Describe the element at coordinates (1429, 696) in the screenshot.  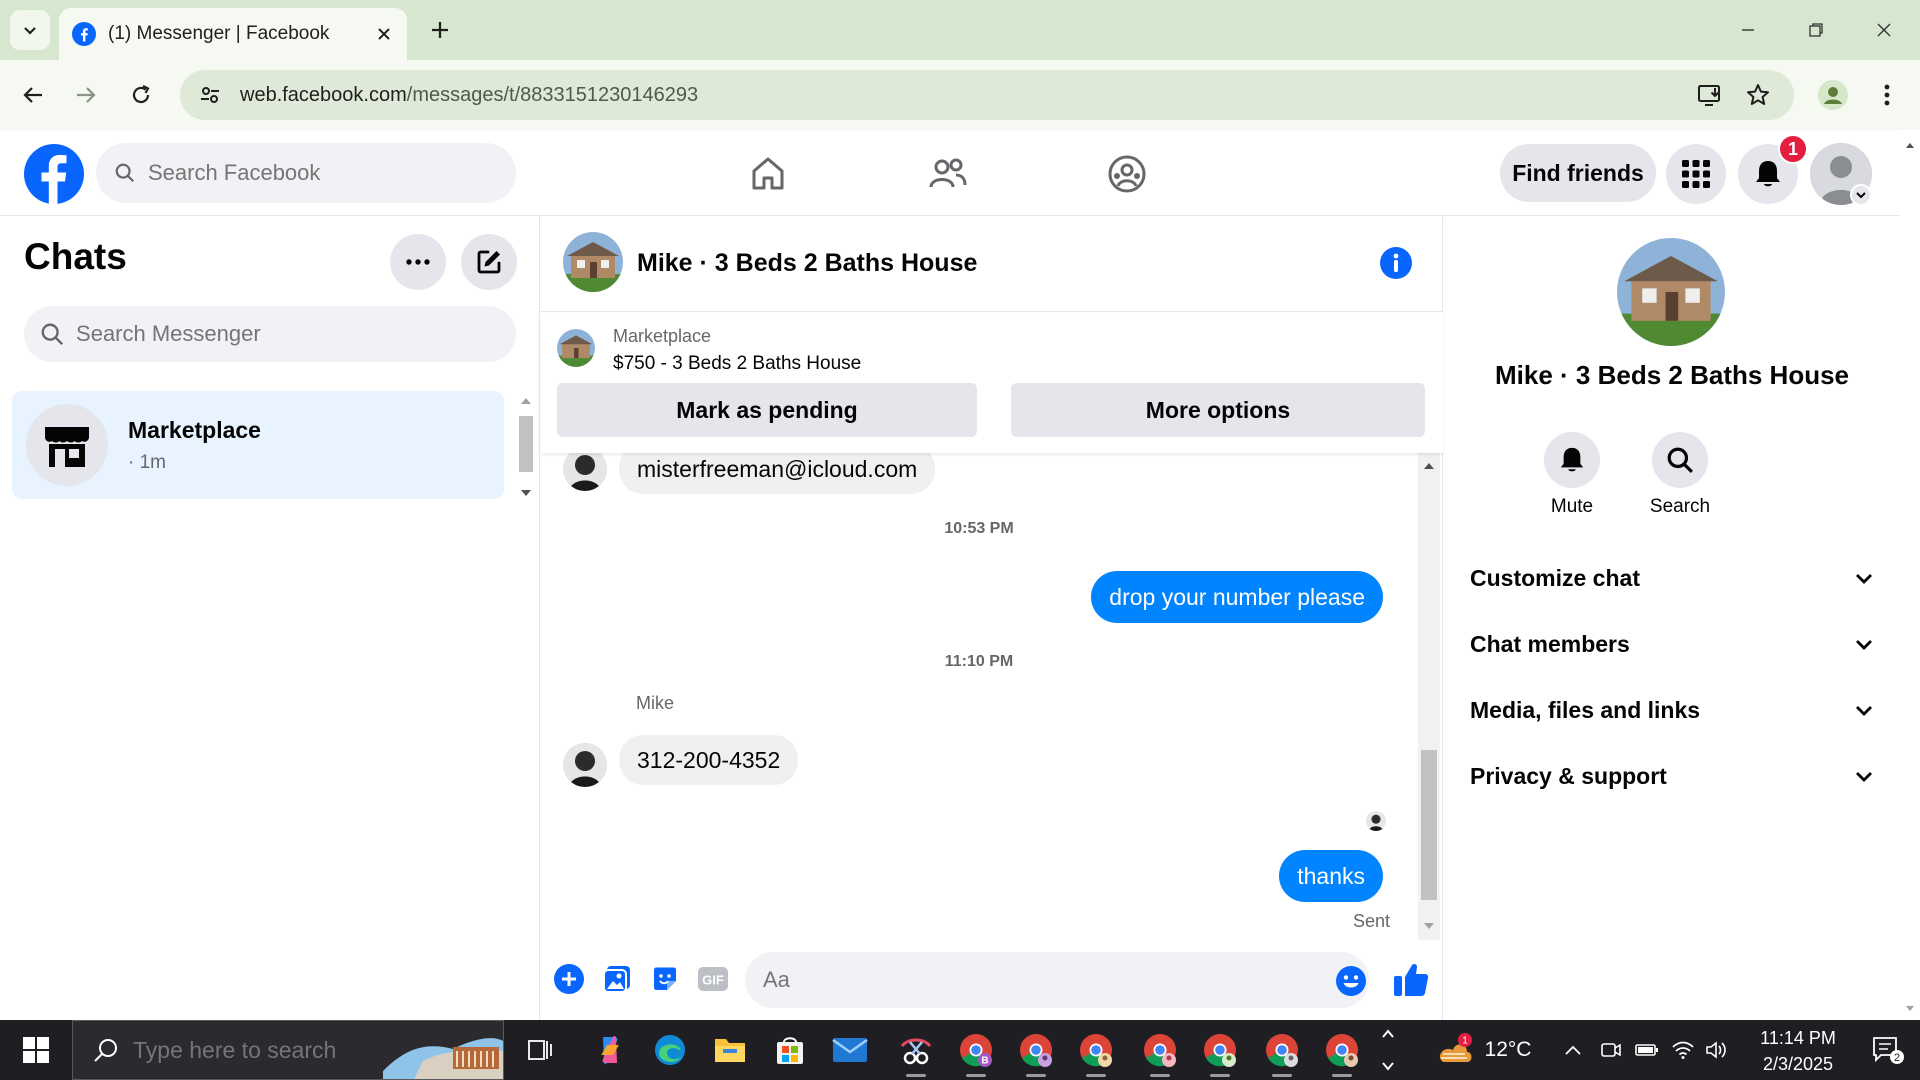
I see `thread-scrollbar` at that location.